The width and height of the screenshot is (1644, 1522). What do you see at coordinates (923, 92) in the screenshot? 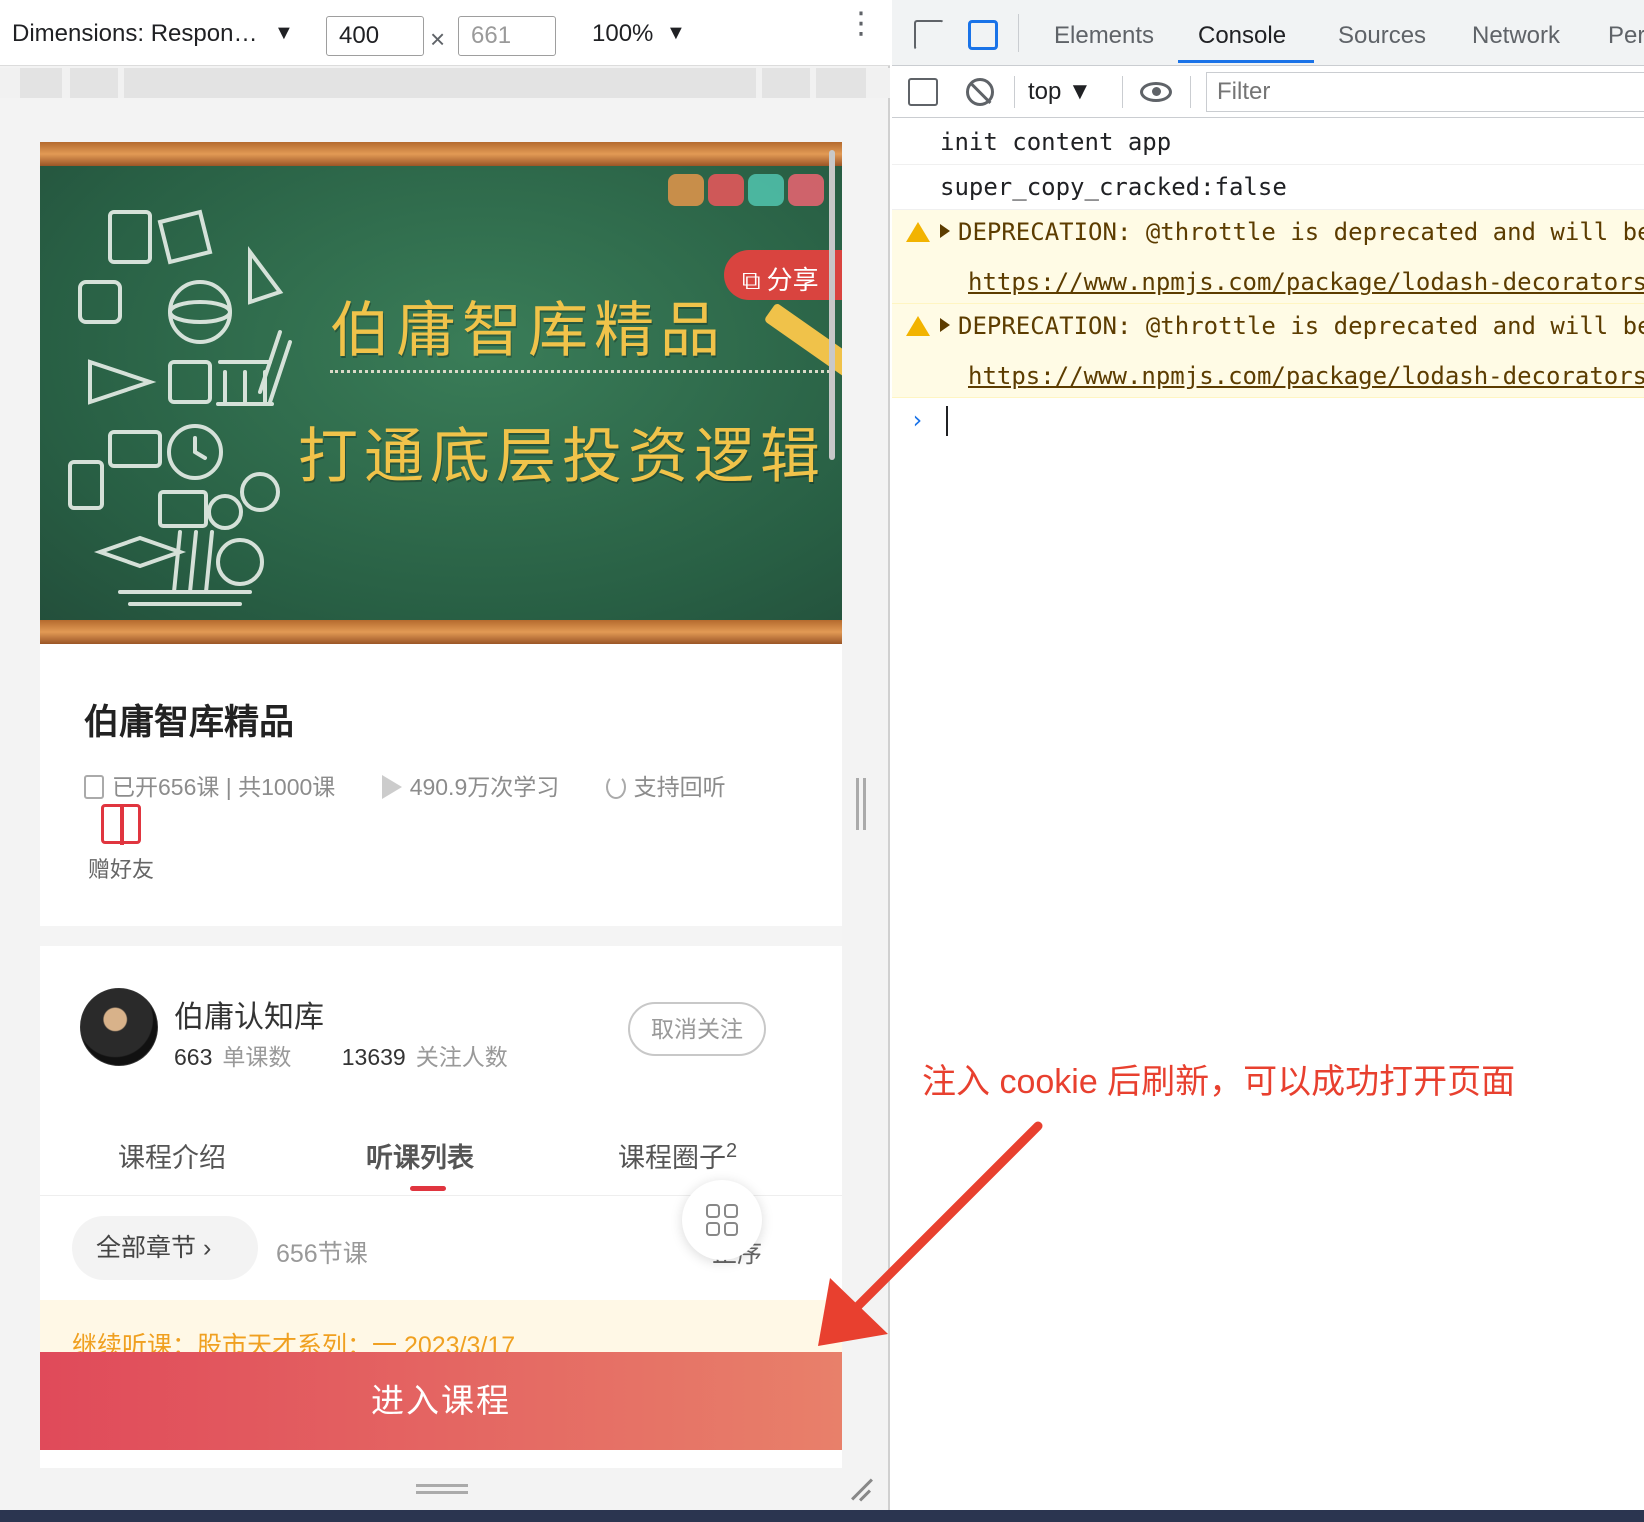
I see `sidebar-toggle-icon` at bounding box center [923, 92].